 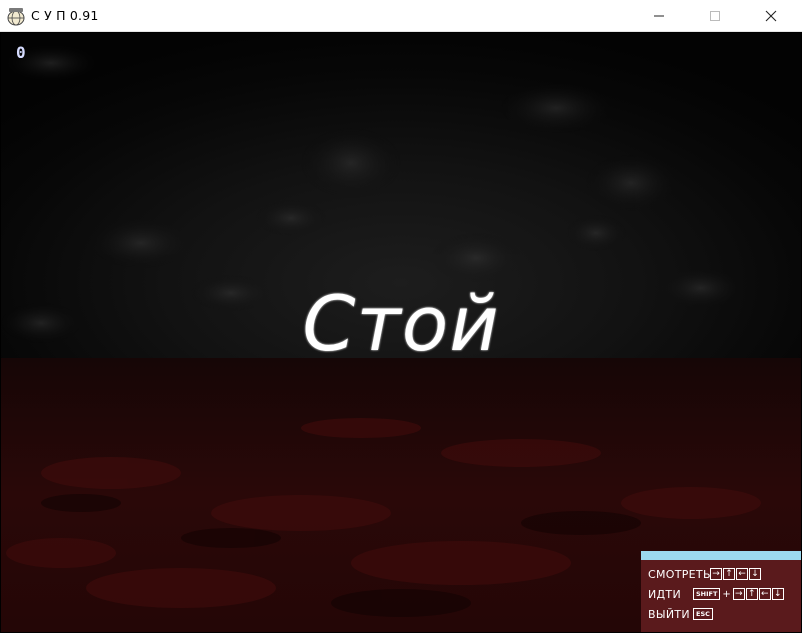 What do you see at coordinates (401, 16) in the screenshot?
I see `window-titlebar: С У П 0.91` at bounding box center [401, 16].